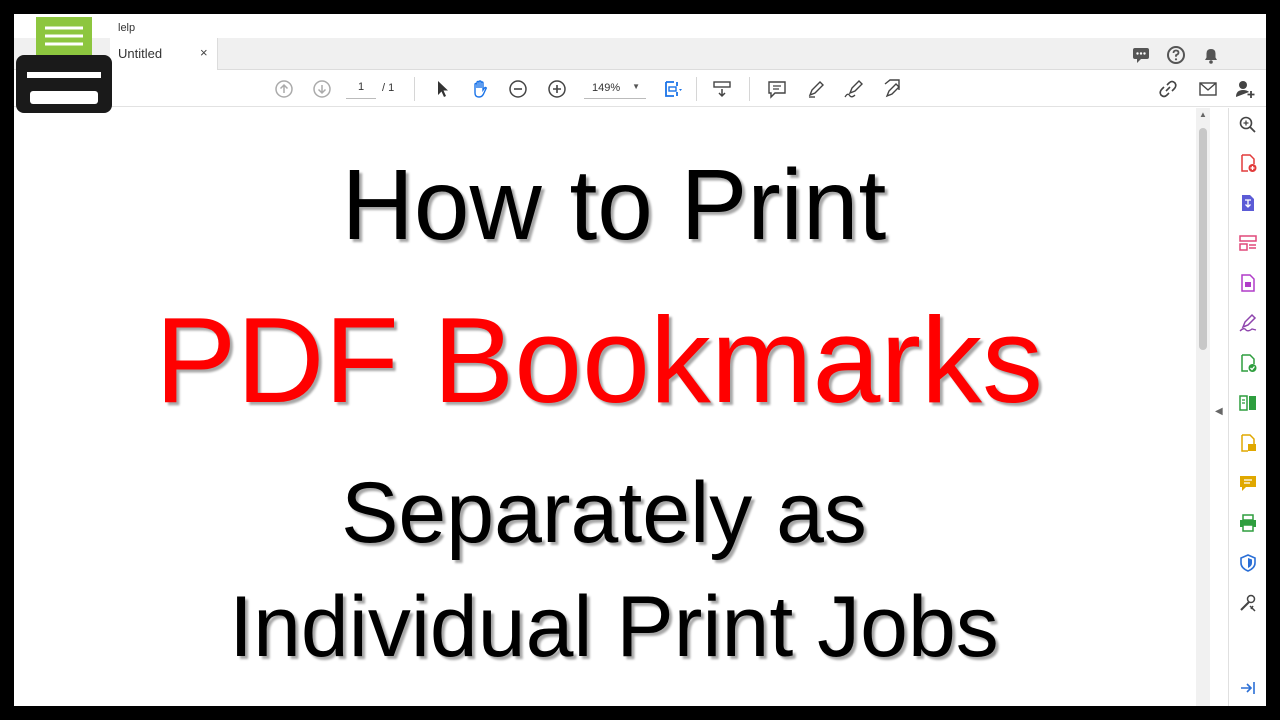 The height and width of the screenshot is (720, 1280). Describe the element at coordinates (640, 26) in the screenshot. I see `menu-bar: lelp` at that location.